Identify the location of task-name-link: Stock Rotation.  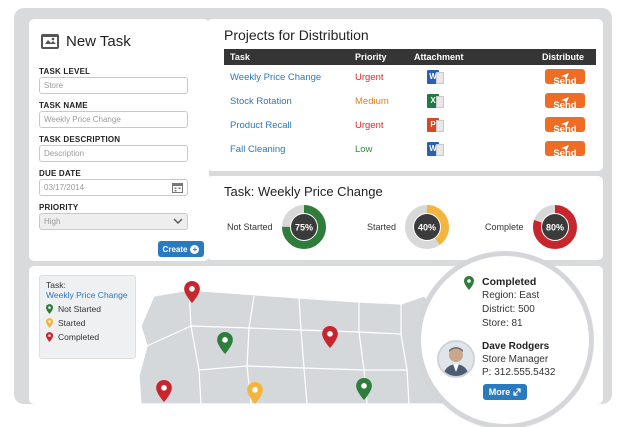
(261, 101).